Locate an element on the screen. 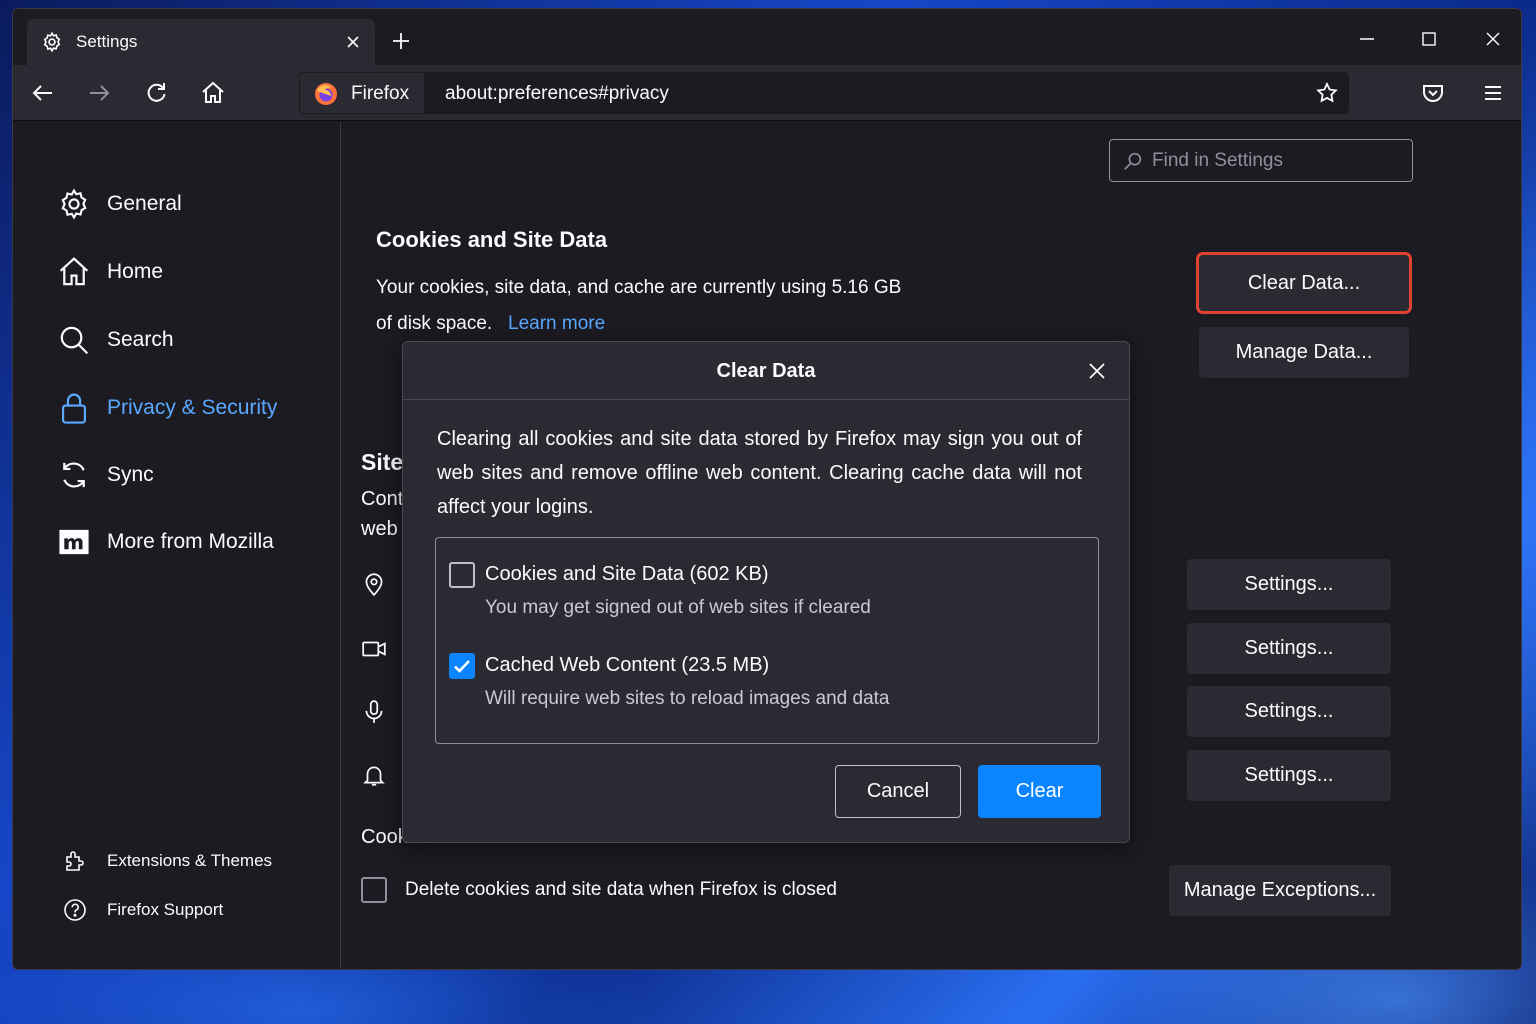 This screenshot has height=1024, width=1536. cookies-site-data-checkbox is located at coordinates (462, 575).